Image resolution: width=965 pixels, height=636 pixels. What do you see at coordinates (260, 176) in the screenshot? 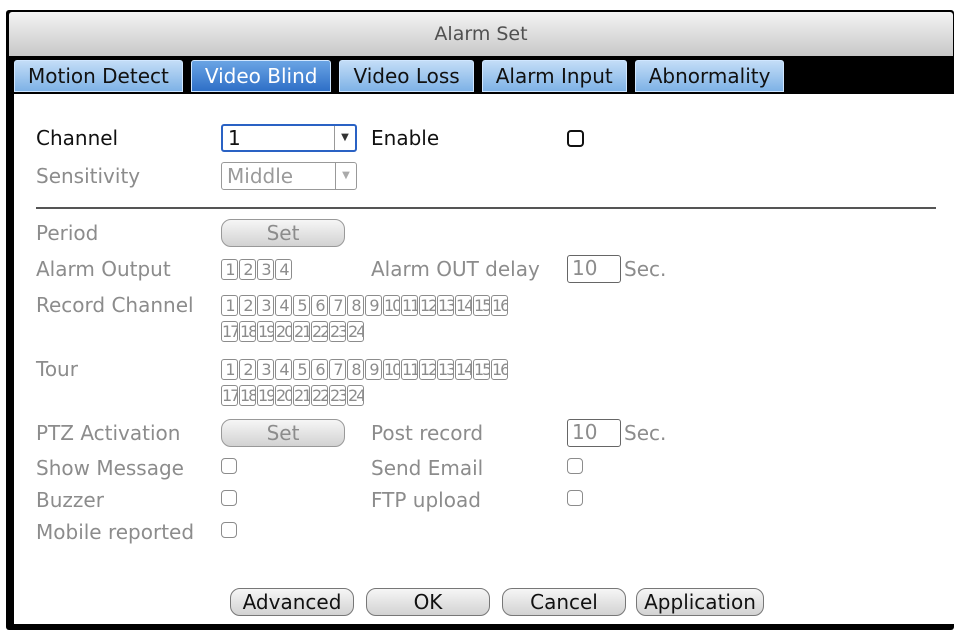
I see `sensitivity-value: Middle` at bounding box center [260, 176].